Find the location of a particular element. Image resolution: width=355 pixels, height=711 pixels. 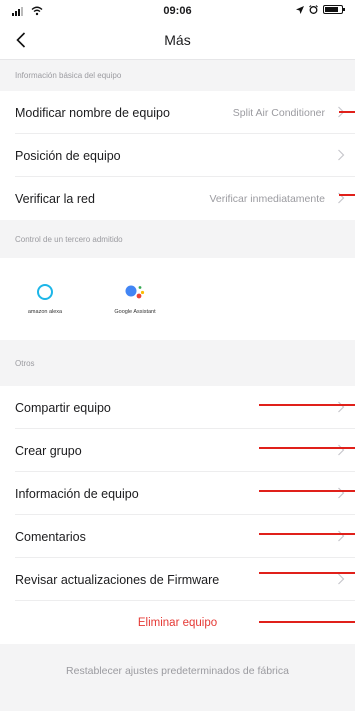

navigation-bar: Más is located at coordinates (177, 41).